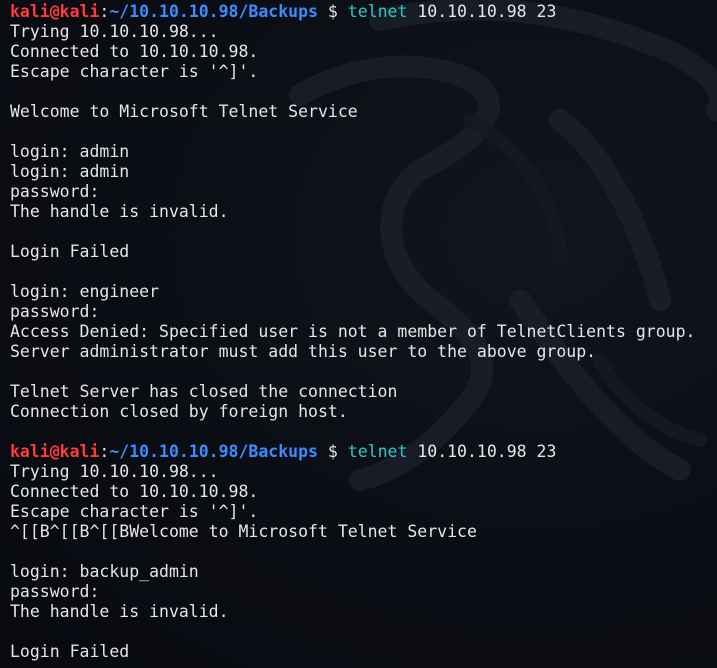  I want to click on output-line: Welcome to Microsoft Telnet Service, so click(184, 111).